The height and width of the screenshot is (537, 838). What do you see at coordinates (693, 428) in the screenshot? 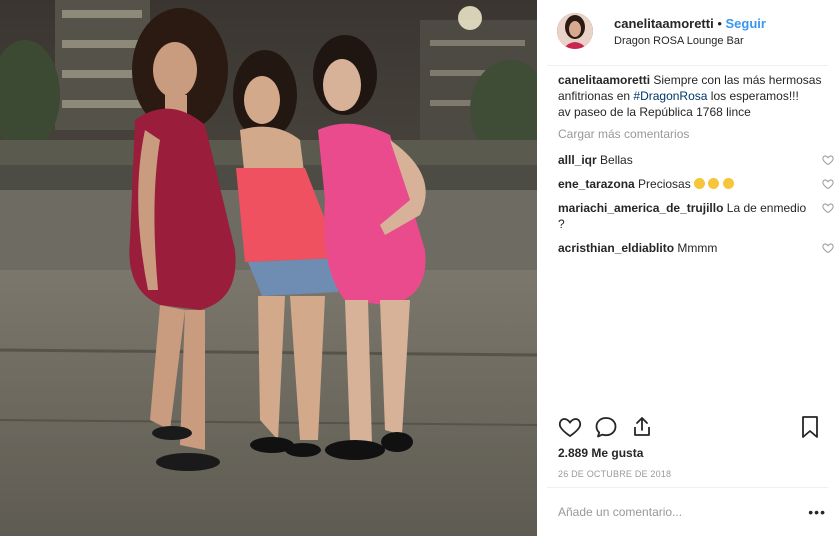
I see `action-bar` at bounding box center [693, 428].